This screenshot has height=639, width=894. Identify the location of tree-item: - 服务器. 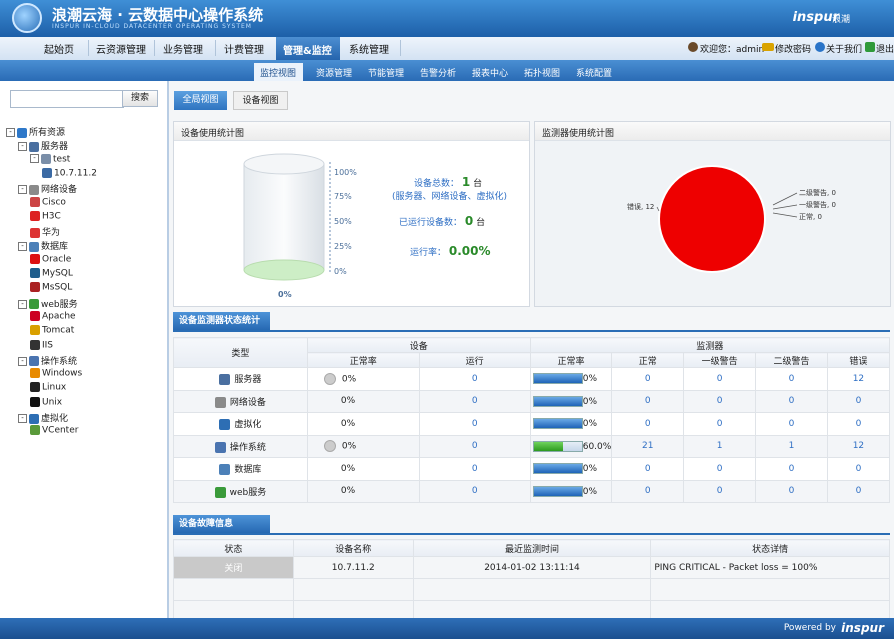
(43, 146).